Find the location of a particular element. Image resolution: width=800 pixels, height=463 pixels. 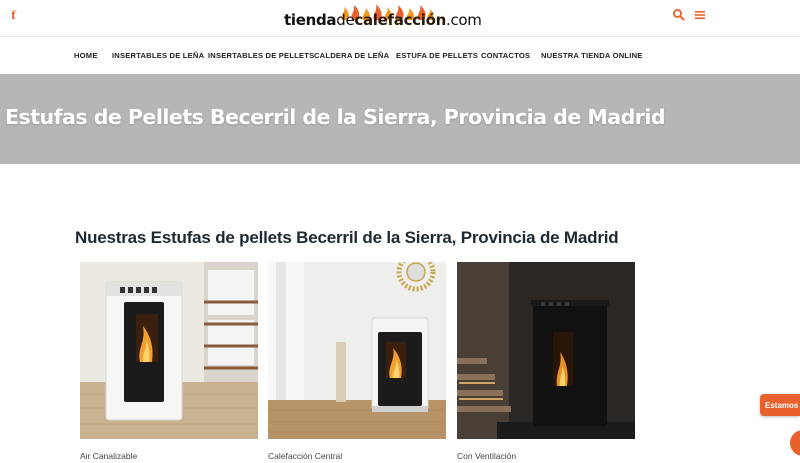

logo-part-de: de is located at coordinates (345, 20).